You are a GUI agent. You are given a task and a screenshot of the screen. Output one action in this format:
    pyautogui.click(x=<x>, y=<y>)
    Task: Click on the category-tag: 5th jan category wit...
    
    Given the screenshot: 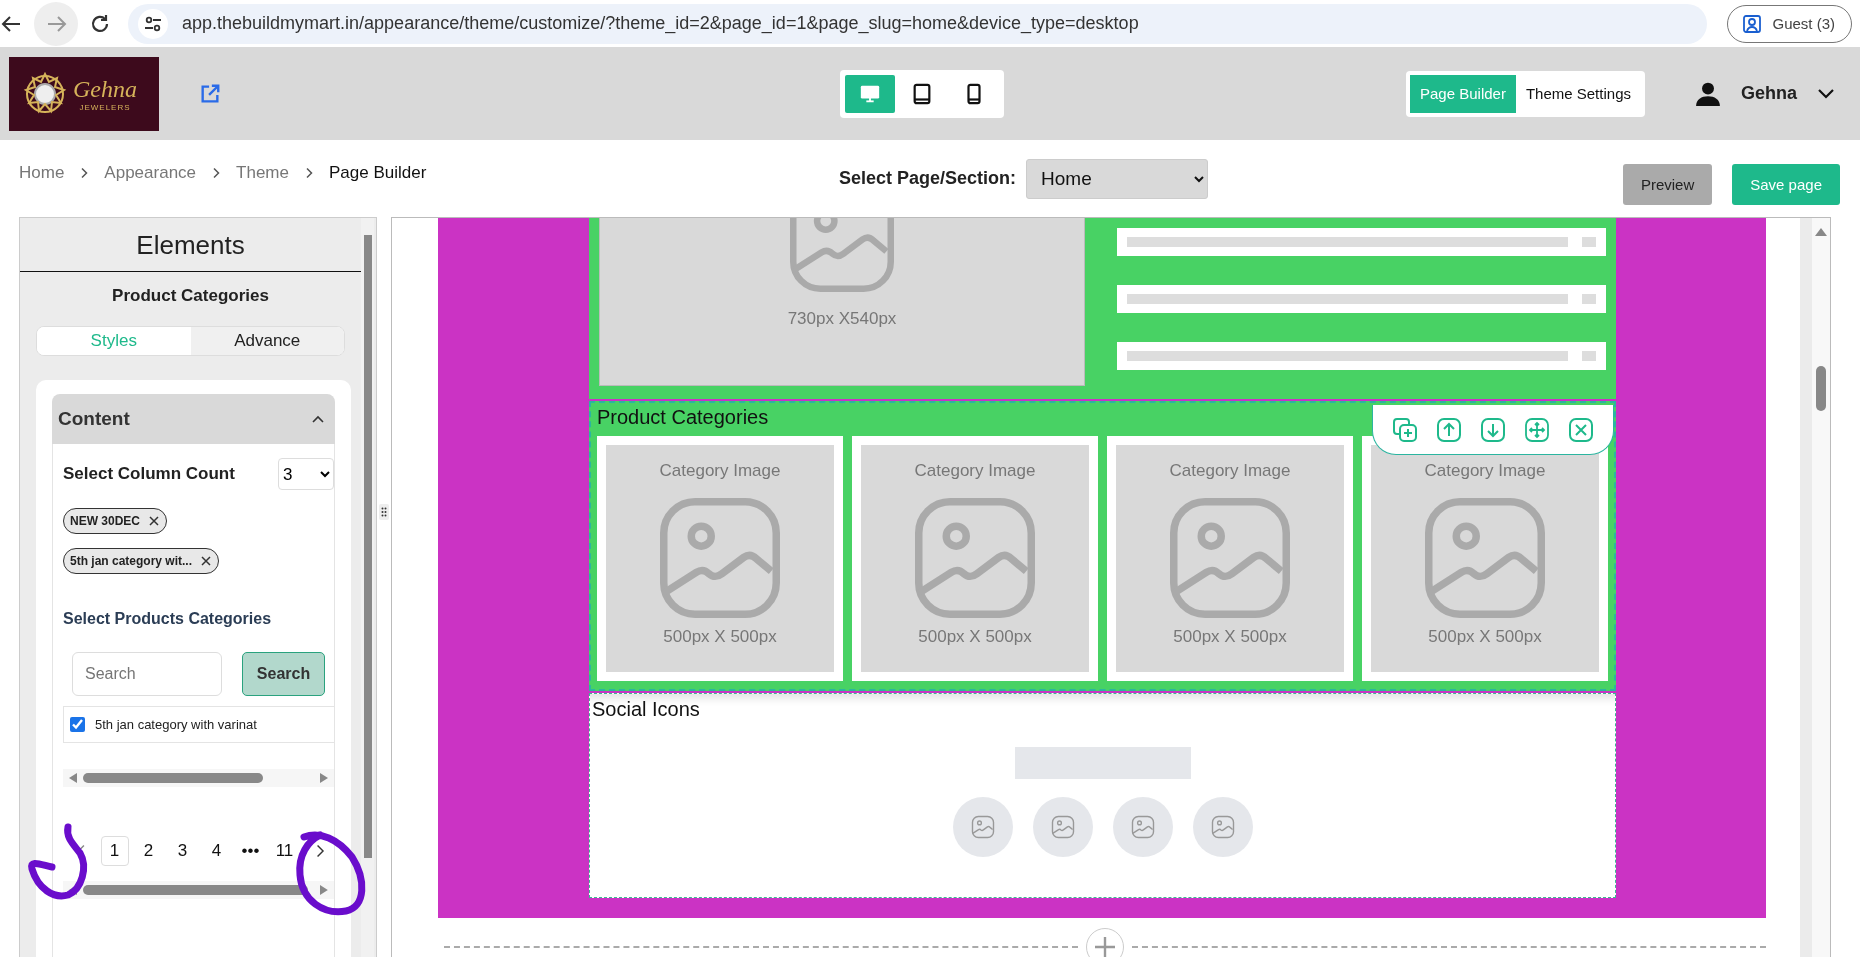 What is the action you would take?
    pyautogui.click(x=141, y=561)
    